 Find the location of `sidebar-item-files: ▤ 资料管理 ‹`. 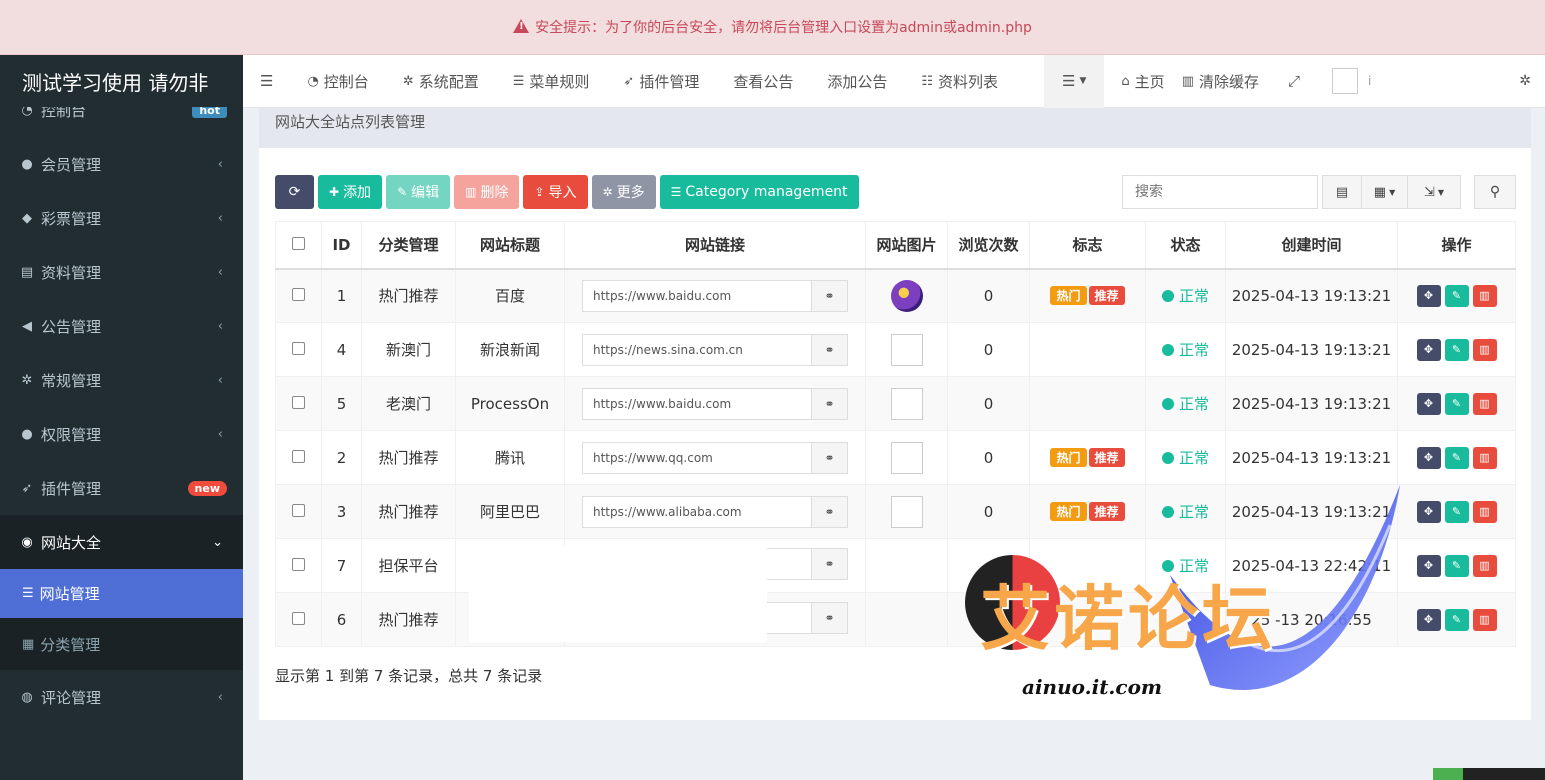

sidebar-item-files: ▤ 资料管理 ‹ is located at coordinates (121, 272).